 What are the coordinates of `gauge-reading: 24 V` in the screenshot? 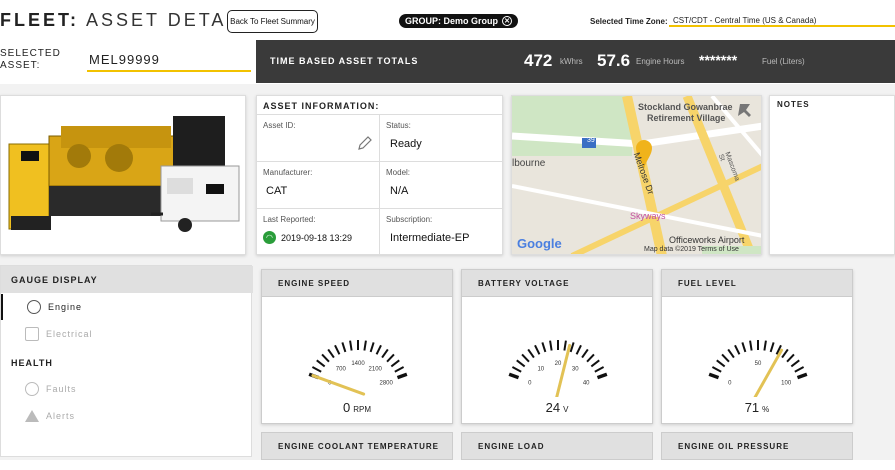 It's located at (557, 407).